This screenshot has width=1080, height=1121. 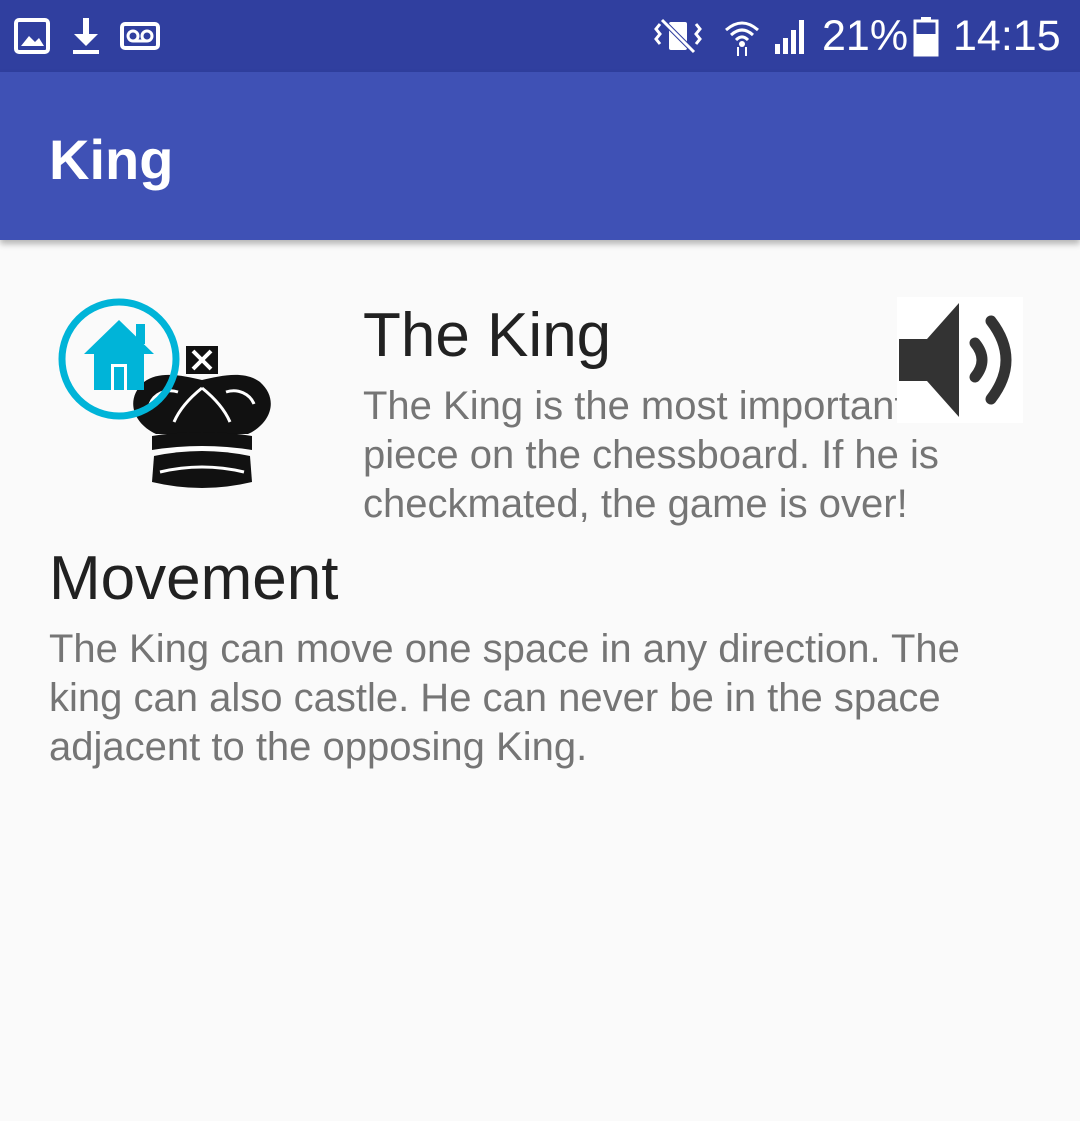 What do you see at coordinates (789, 37) in the screenshot?
I see `signal-icon` at bounding box center [789, 37].